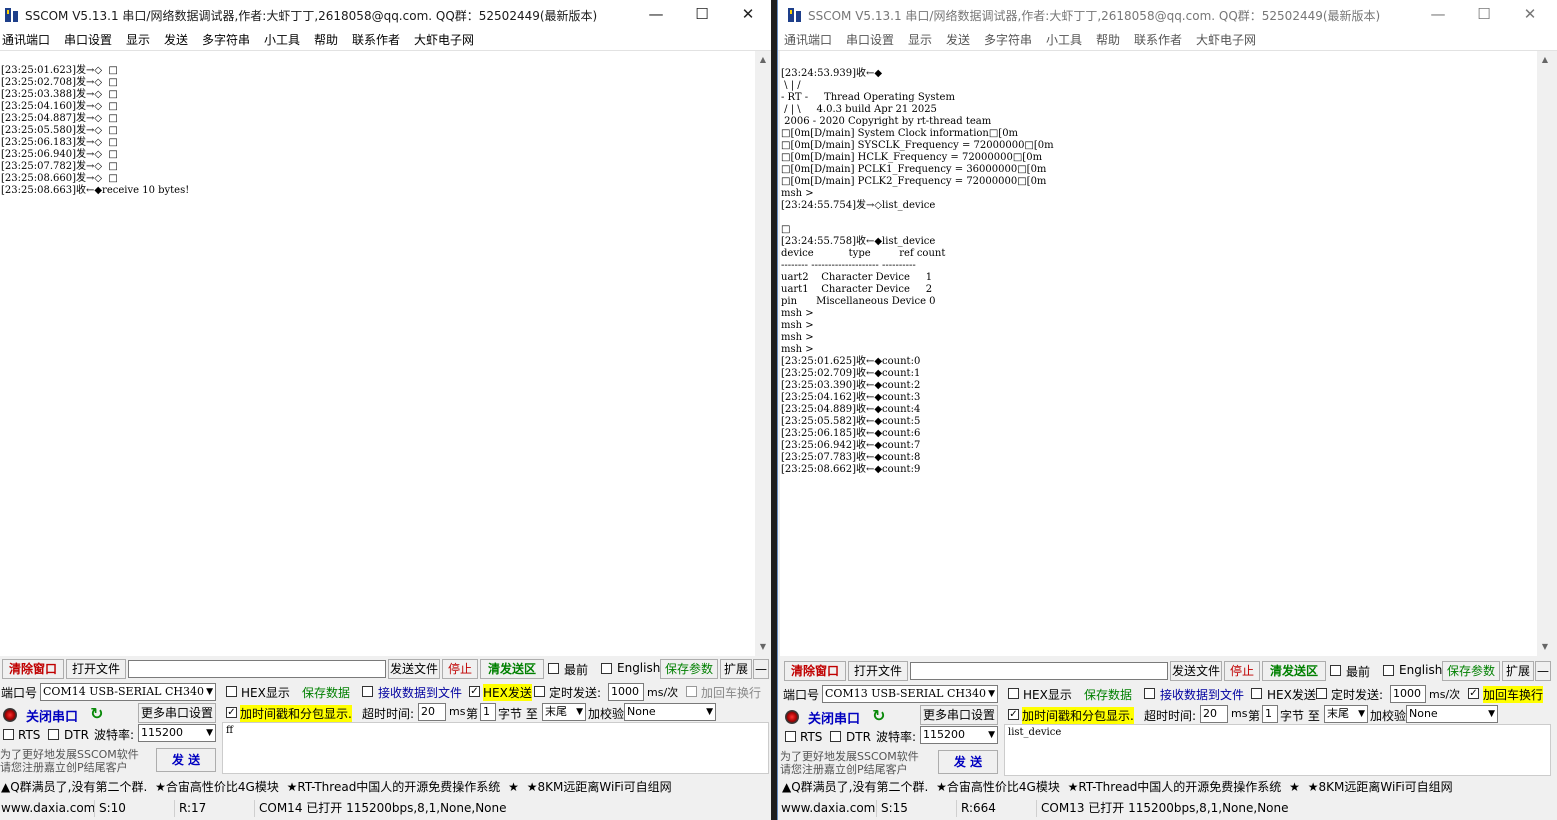 The image size is (1557, 820). I want to click on port-select: COM13 USB-SERIAL CH340 ▼, so click(910, 694).